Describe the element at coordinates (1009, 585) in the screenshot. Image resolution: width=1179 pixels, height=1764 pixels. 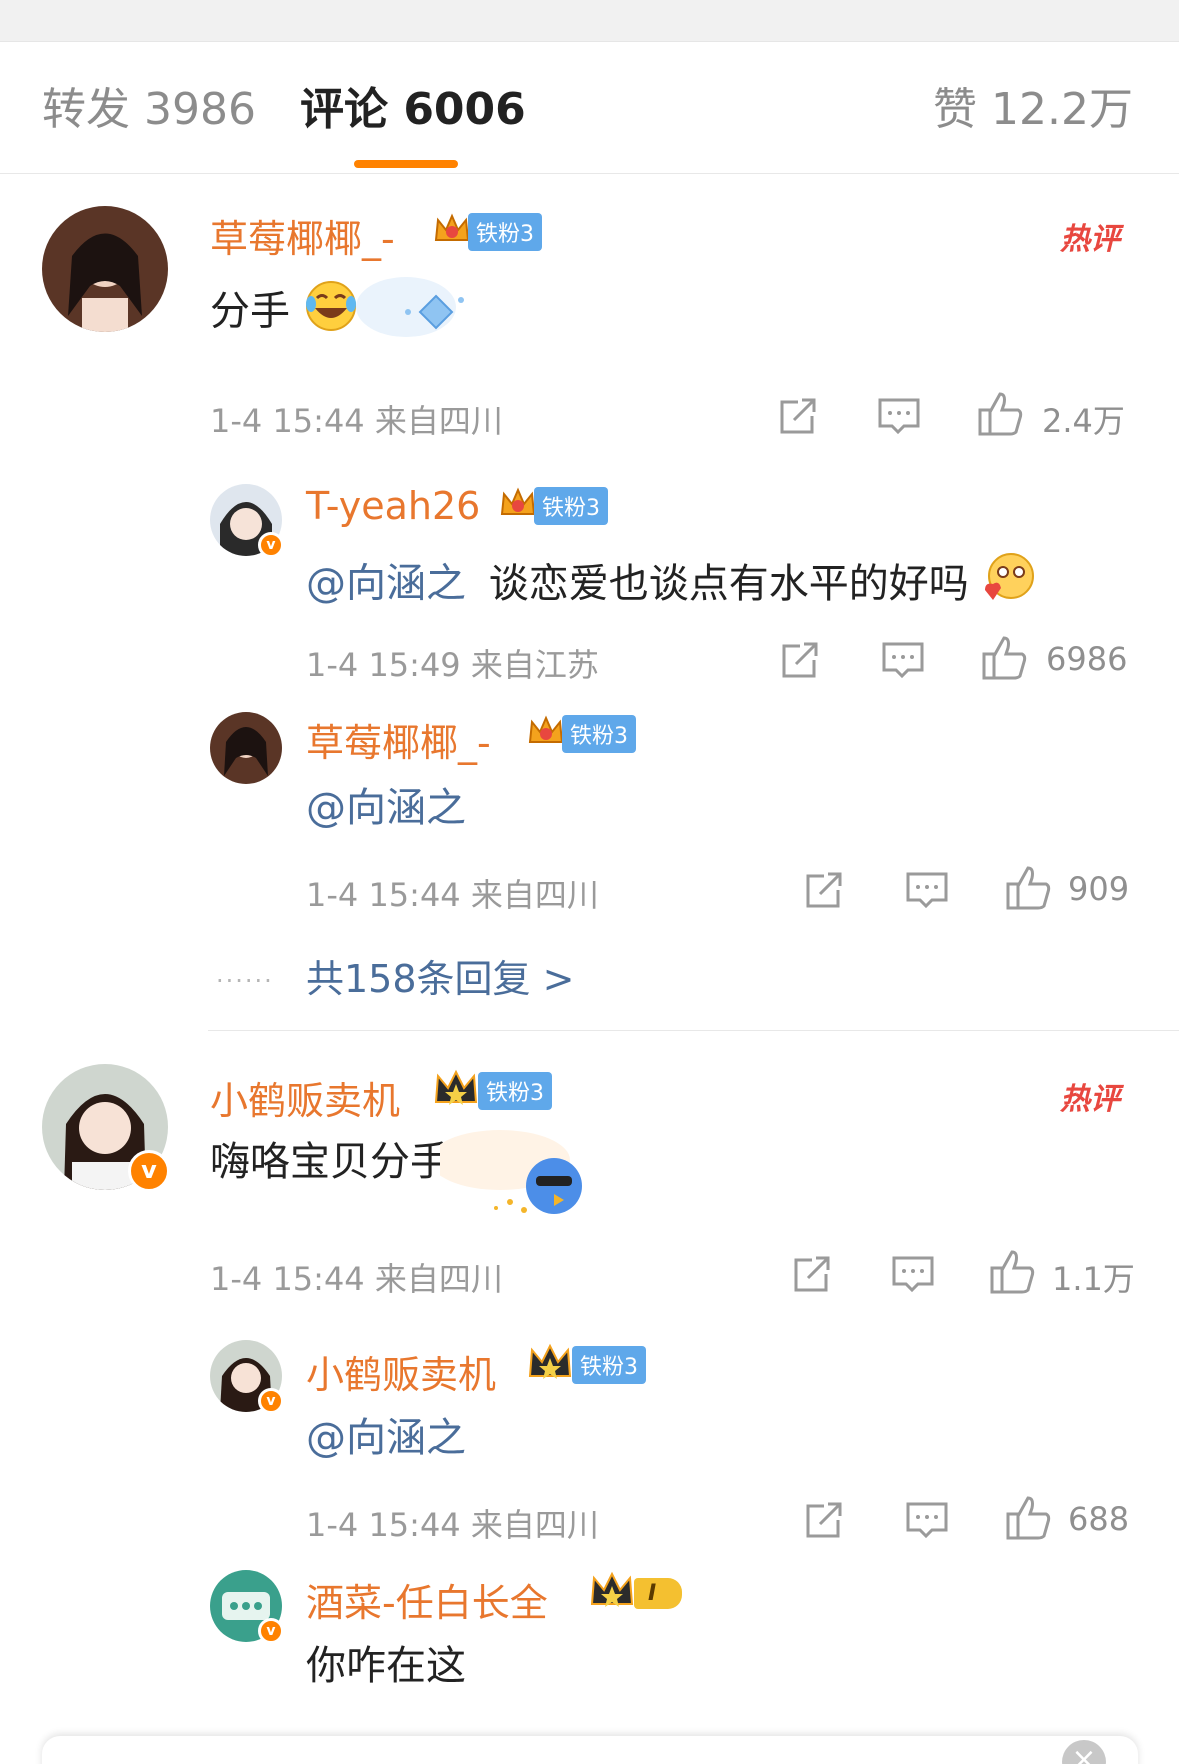
I see `blushing-heart-emoji-icon` at that location.